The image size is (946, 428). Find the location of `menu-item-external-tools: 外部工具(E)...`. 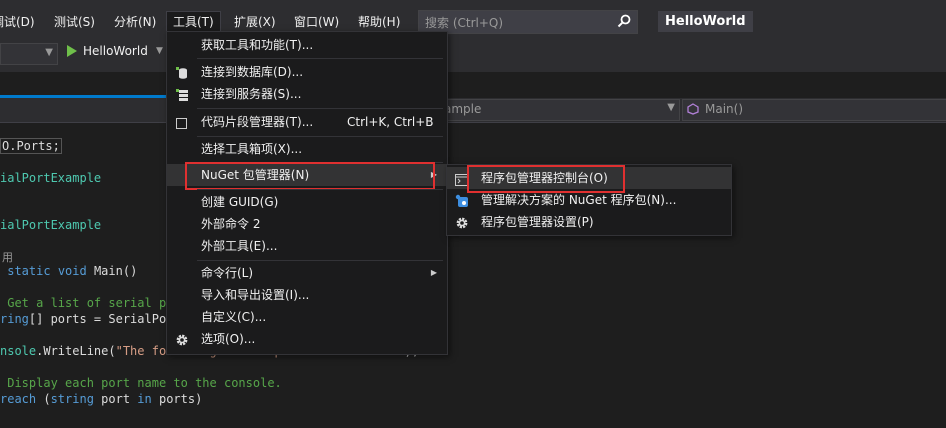

menu-item-external-tools: 外部工具(E)... is located at coordinates (307, 246).